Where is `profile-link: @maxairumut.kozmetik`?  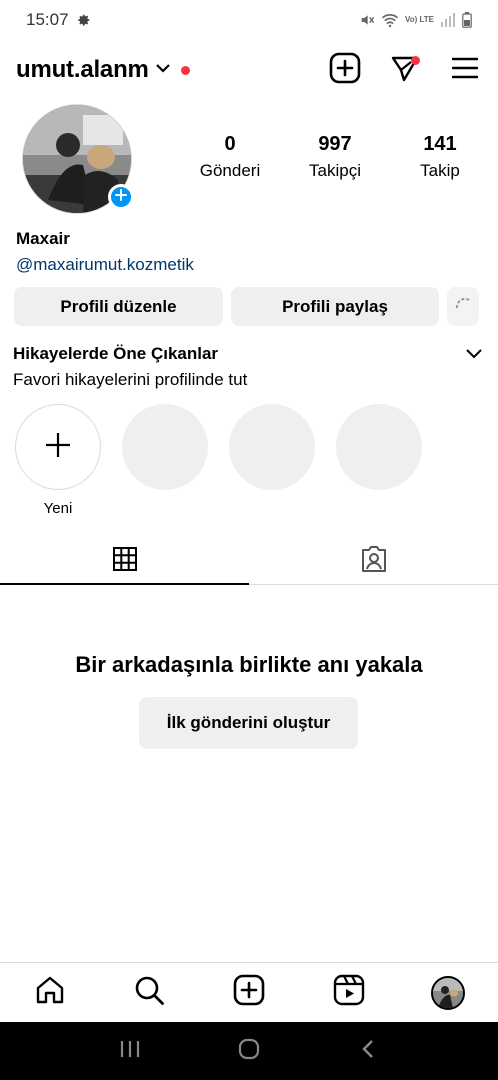 profile-link: @maxairumut.kozmetik is located at coordinates (105, 265).